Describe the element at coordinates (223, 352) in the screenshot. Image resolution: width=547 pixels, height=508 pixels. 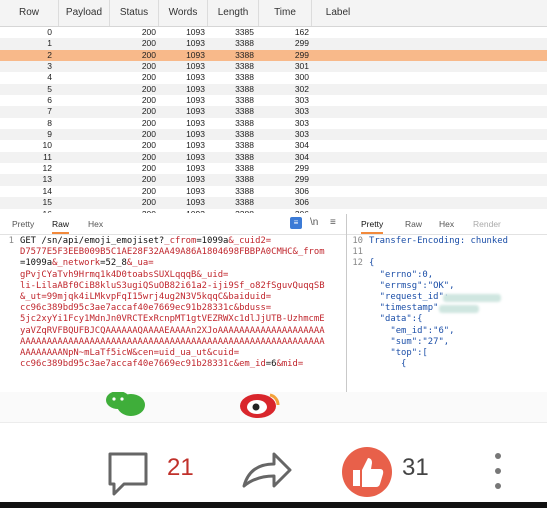
I see `request-text-segment: &cuid=` at that location.